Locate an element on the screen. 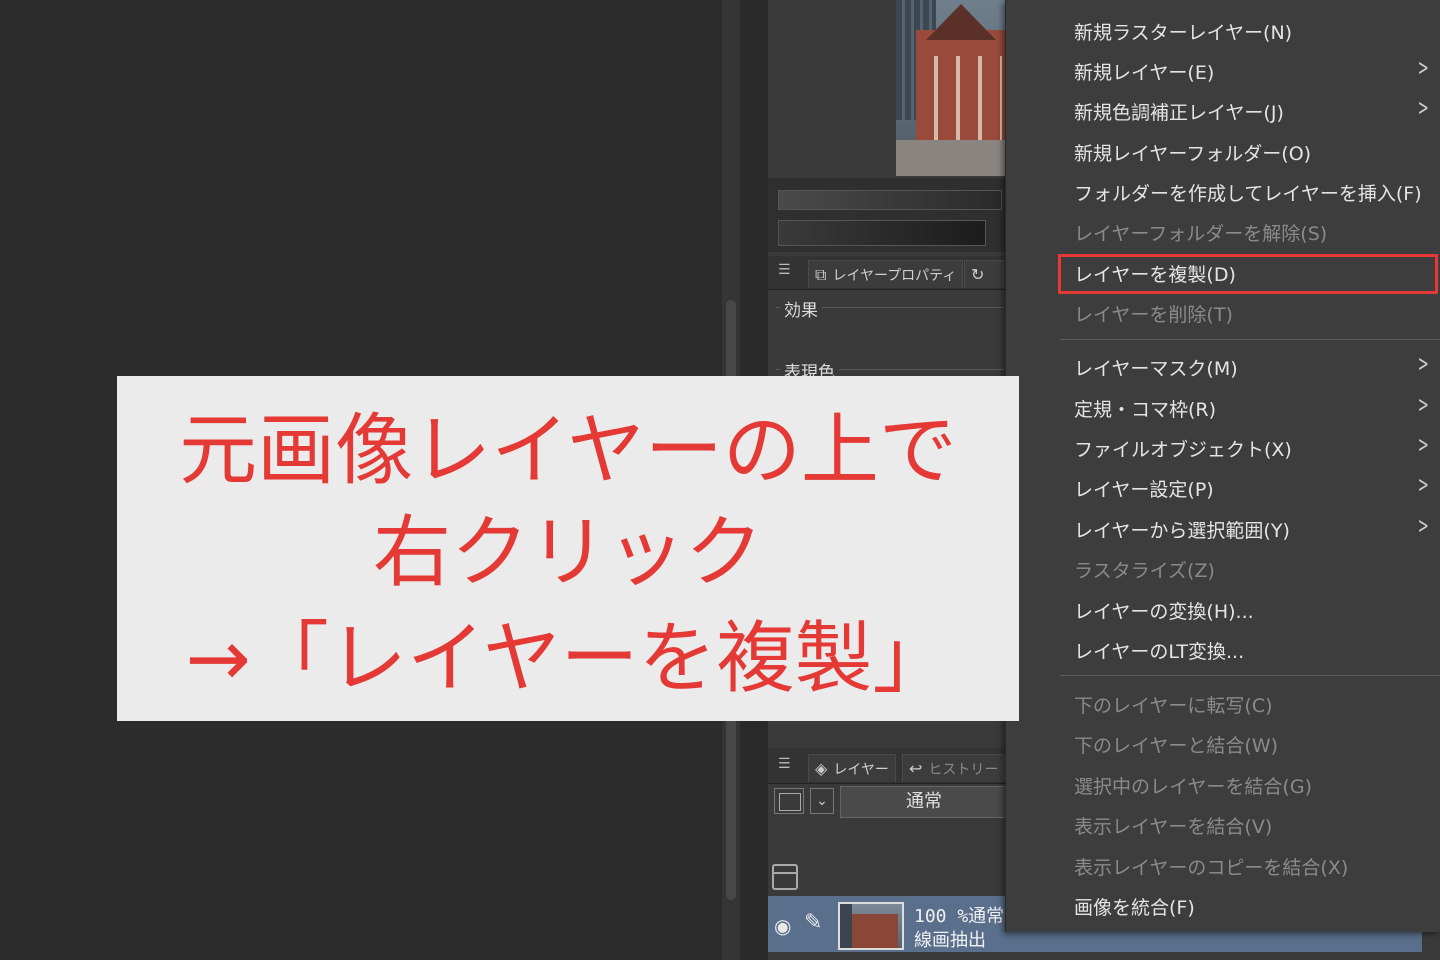  blend-mode-select: 通常 is located at coordinates (924, 802).